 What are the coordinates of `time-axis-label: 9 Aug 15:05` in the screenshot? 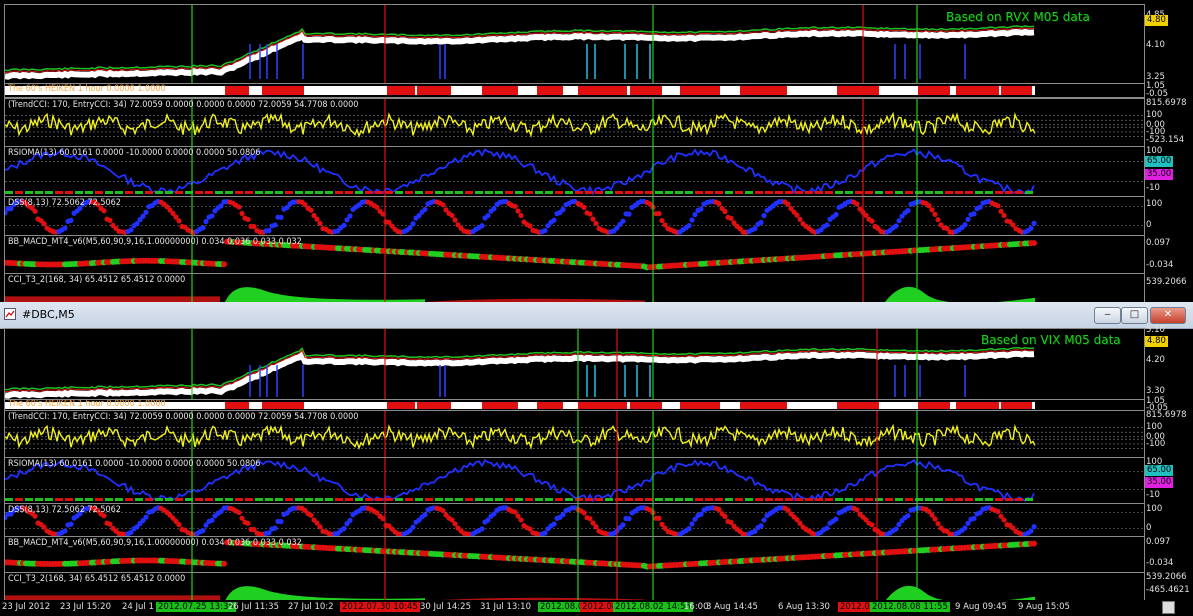 It's located at (1044, 607).